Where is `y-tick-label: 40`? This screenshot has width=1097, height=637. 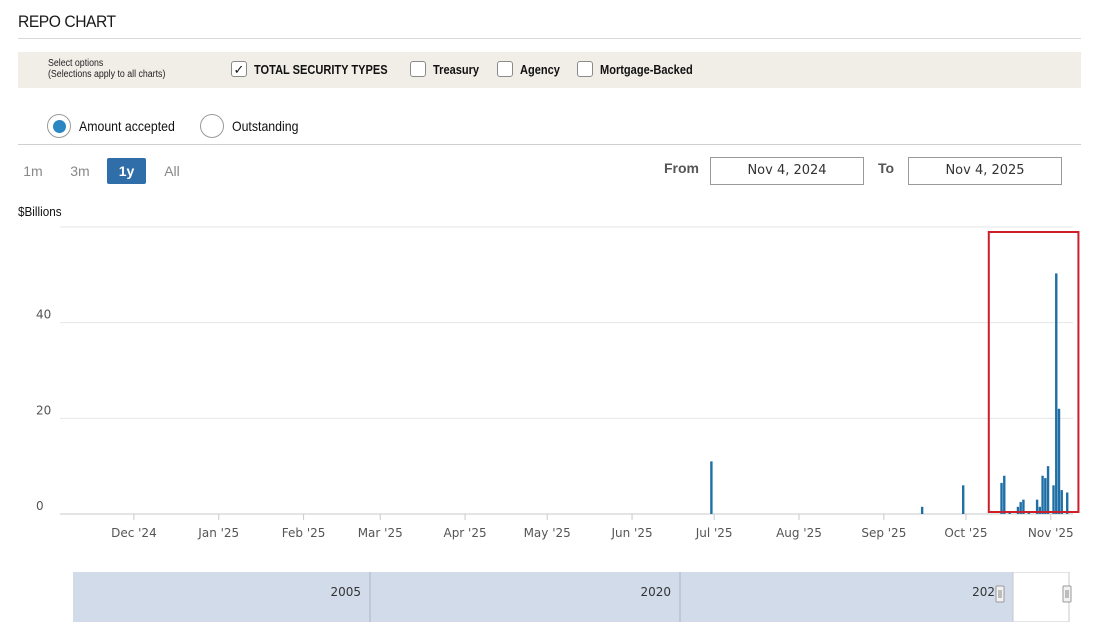
y-tick-label: 40 is located at coordinates (43, 315).